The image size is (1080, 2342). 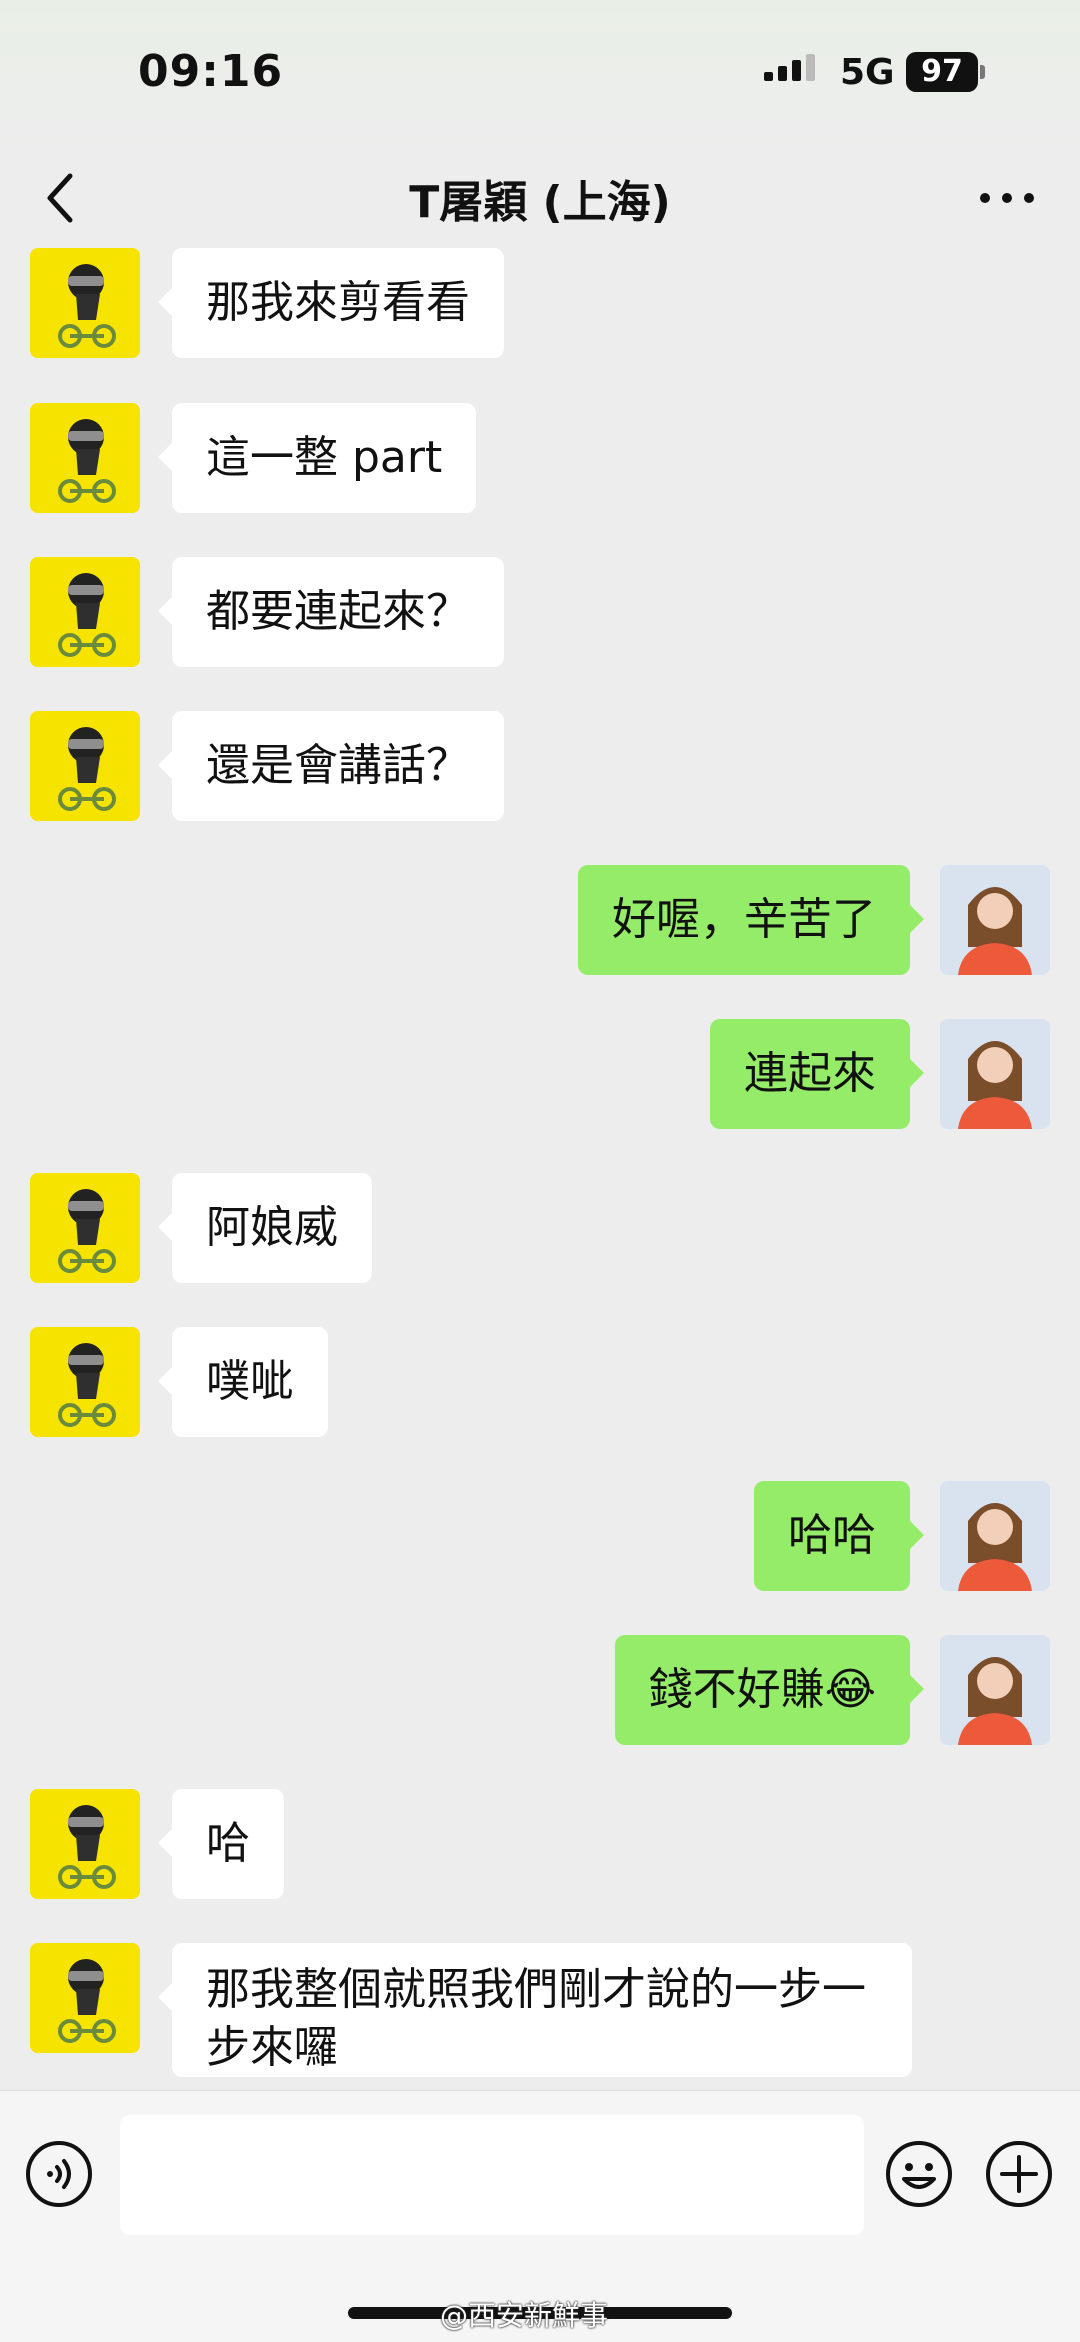 What do you see at coordinates (1007, 198) in the screenshot?
I see `more-options-icon` at bounding box center [1007, 198].